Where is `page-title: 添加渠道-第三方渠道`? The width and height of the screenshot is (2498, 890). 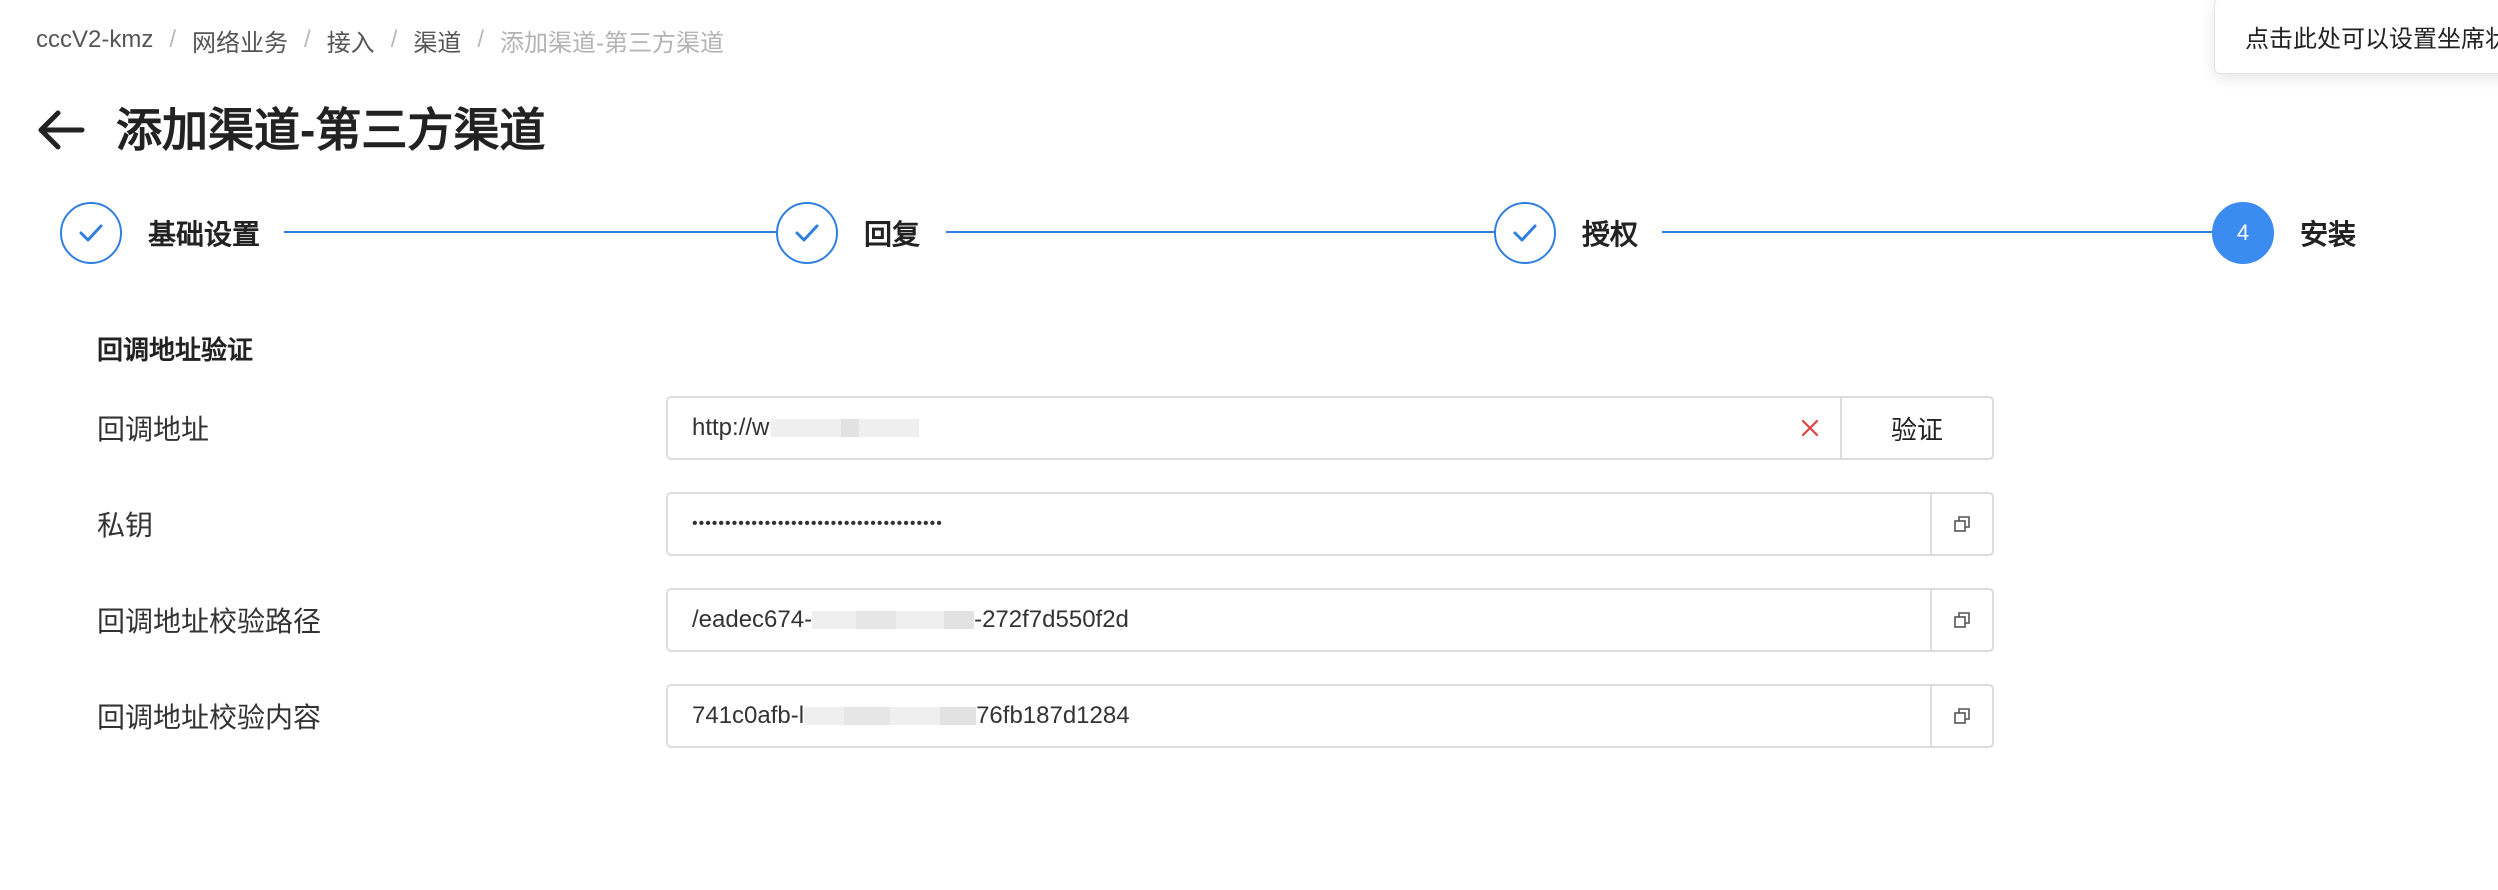
page-title: 添加渠道-第三方渠道 is located at coordinates (331, 130).